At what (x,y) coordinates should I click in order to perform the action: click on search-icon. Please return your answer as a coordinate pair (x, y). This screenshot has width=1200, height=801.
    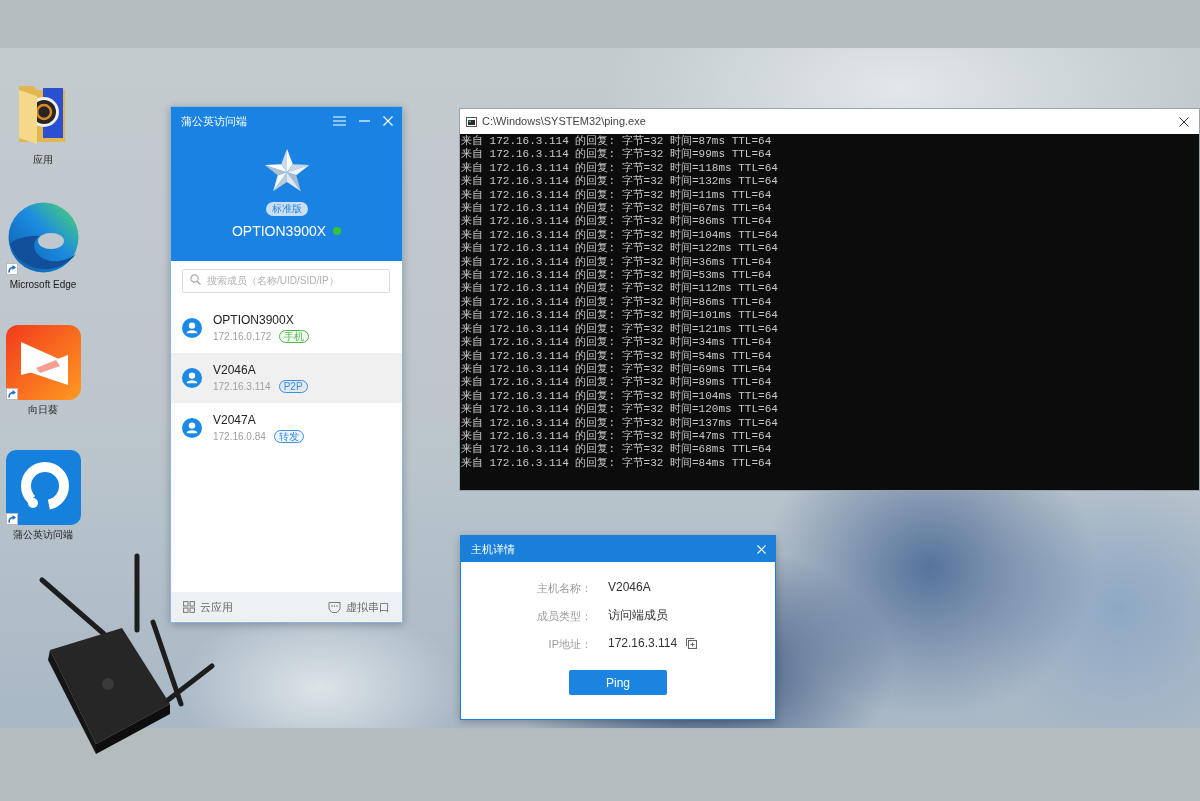
    Looking at the image, I should click on (195, 279).